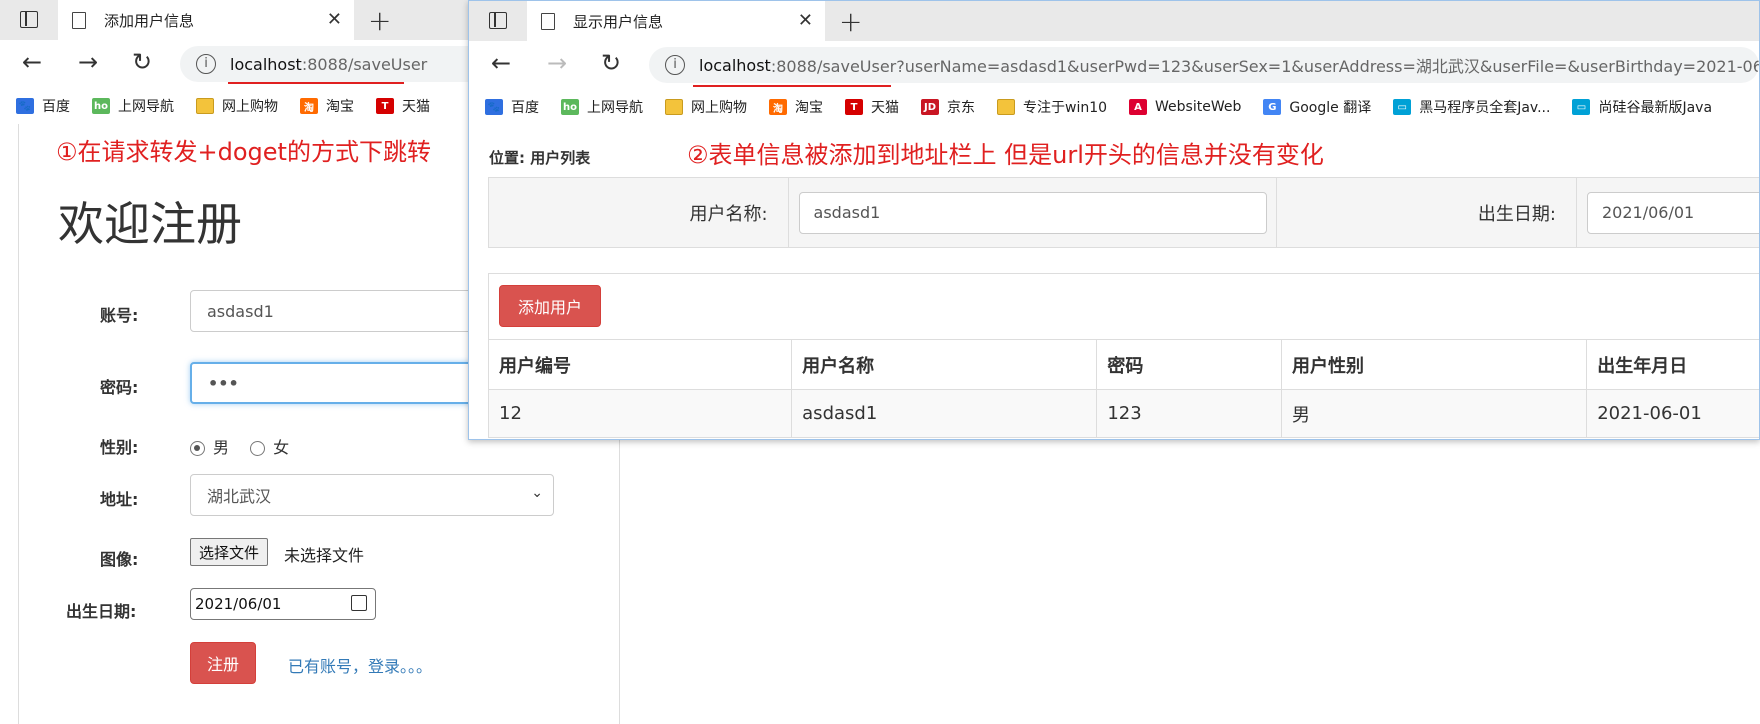  What do you see at coordinates (197, 448) in the screenshot?
I see `gender-male-radio` at bounding box center [197, 448].